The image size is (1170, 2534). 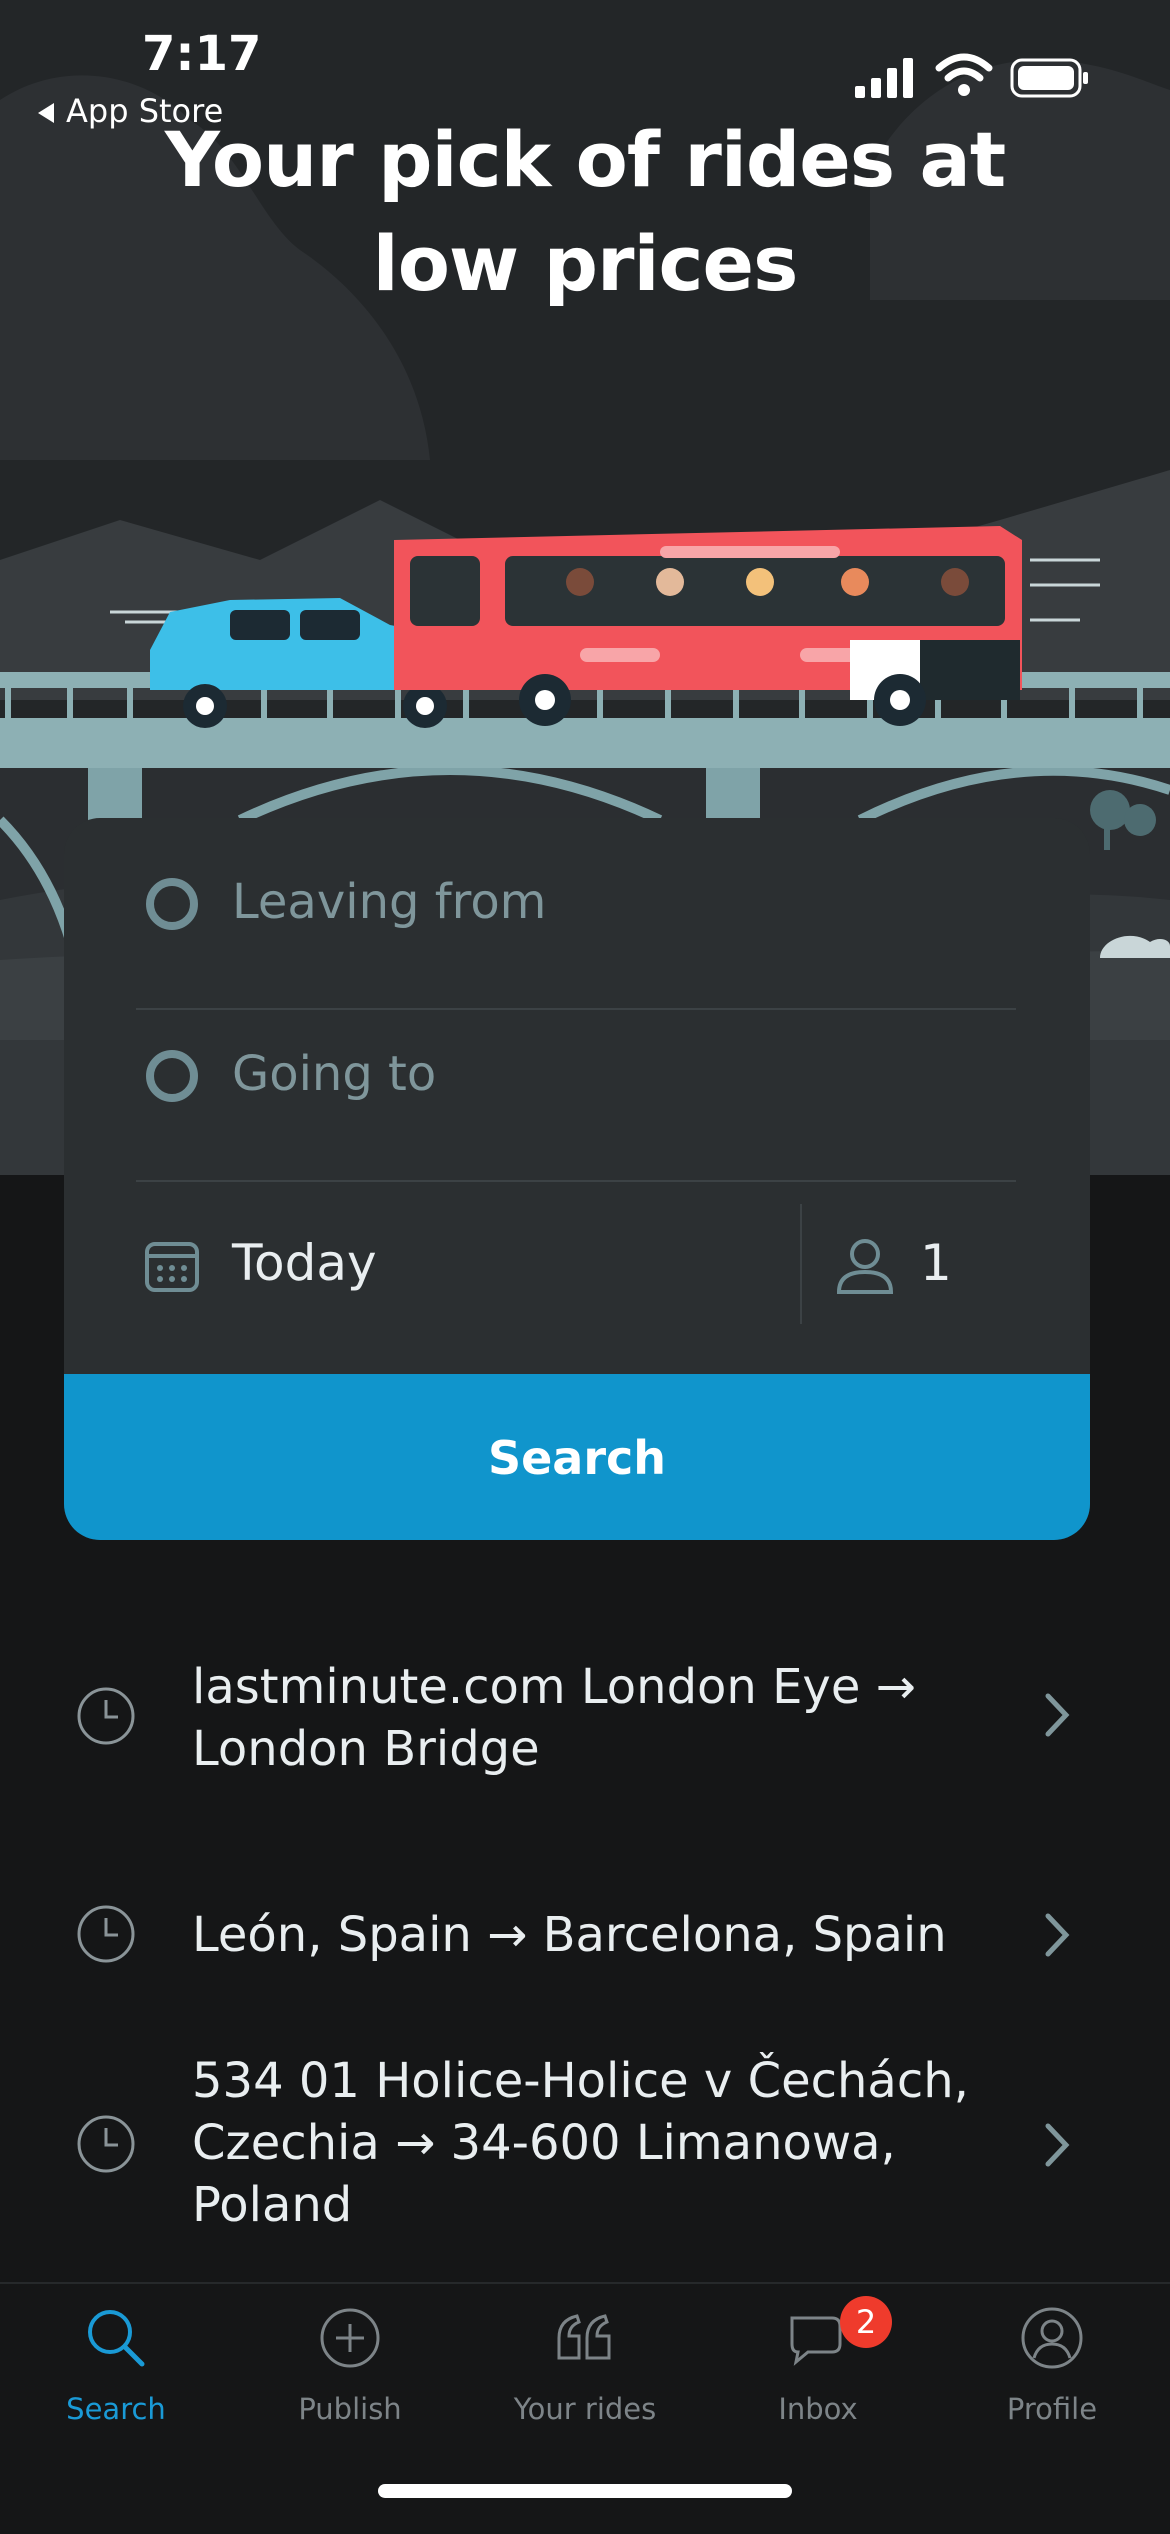 I want to click on tab-inbox-label: Inbox, so click(x=818, y=2409).